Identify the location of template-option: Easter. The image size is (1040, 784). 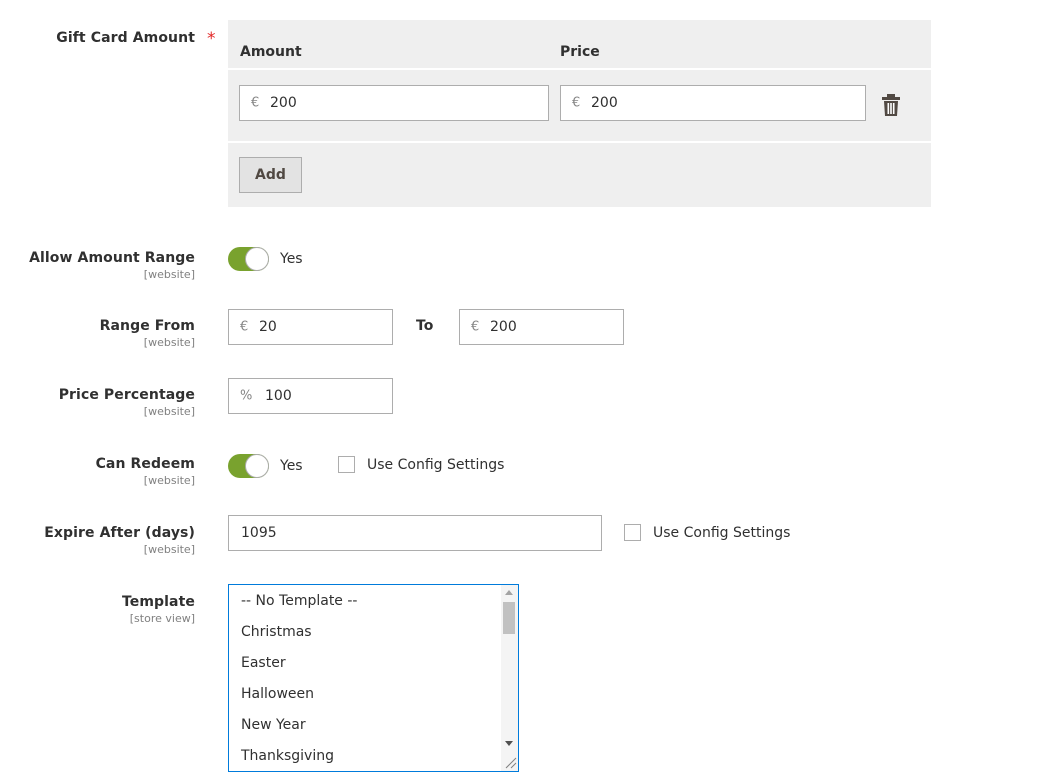
(263, 663).